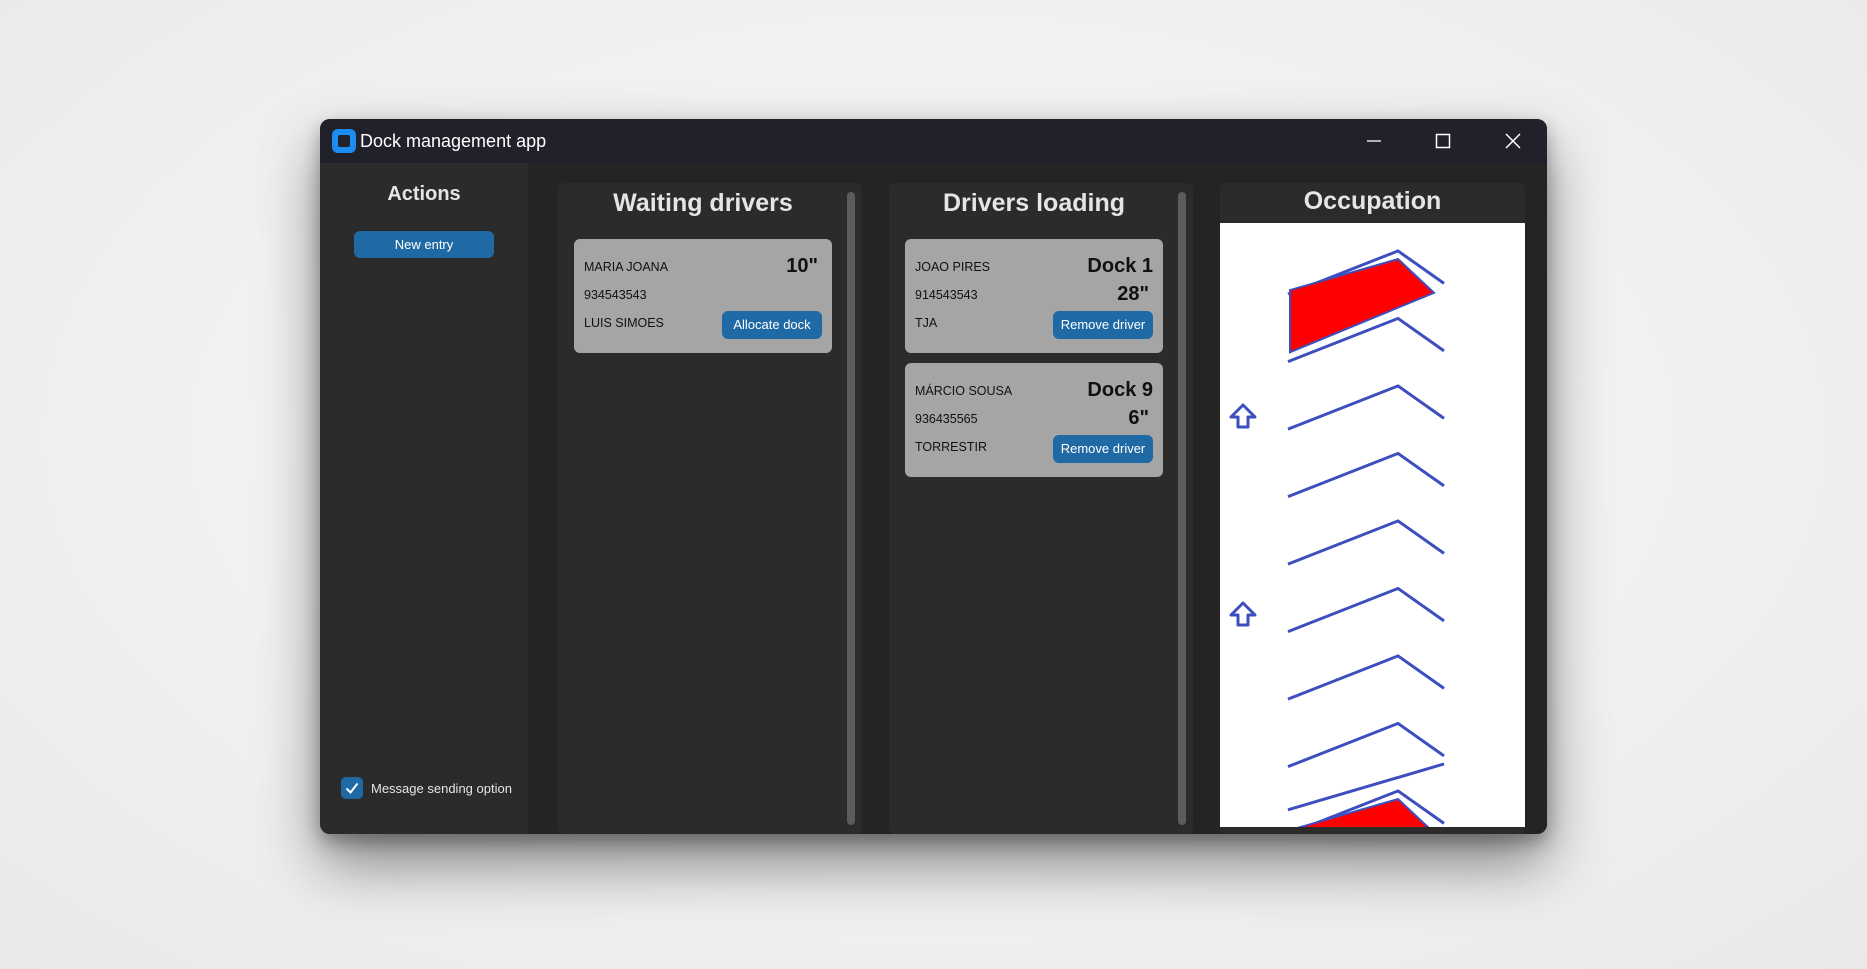  Describe the element at coordinates (946, 419) in the screenshot. I see `driver-phone: 936435565` at that location.